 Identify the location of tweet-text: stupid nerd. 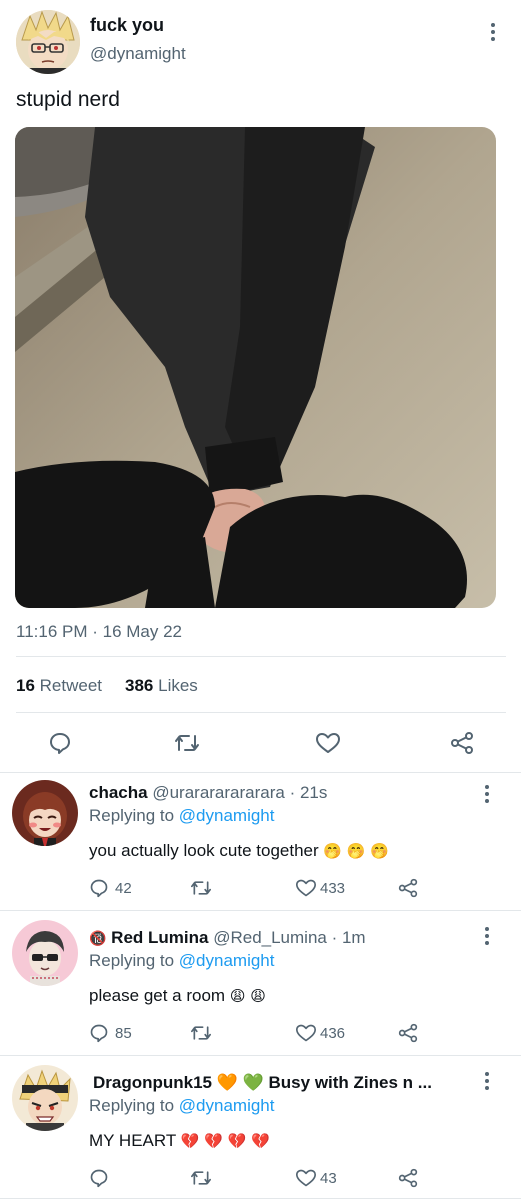
(68, 99).